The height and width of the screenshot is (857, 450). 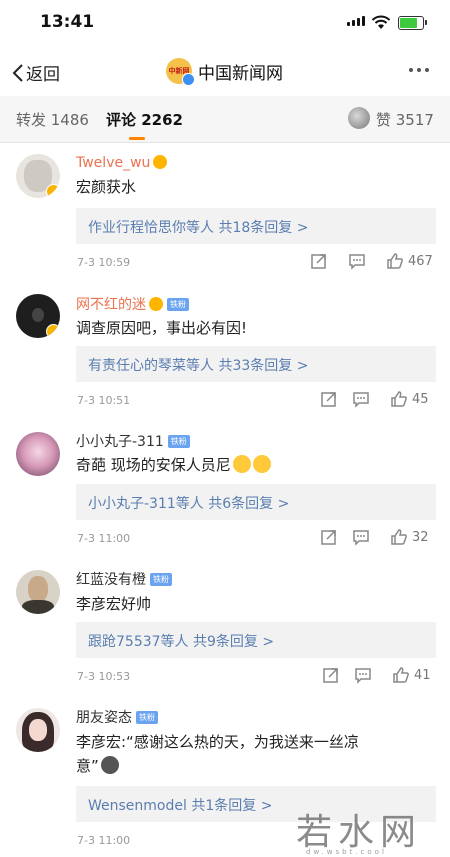 What do you see at coordinates (217, 766) in the screenshot?
I see `comment-text-line: 意”` at bounding box center [217, 766].